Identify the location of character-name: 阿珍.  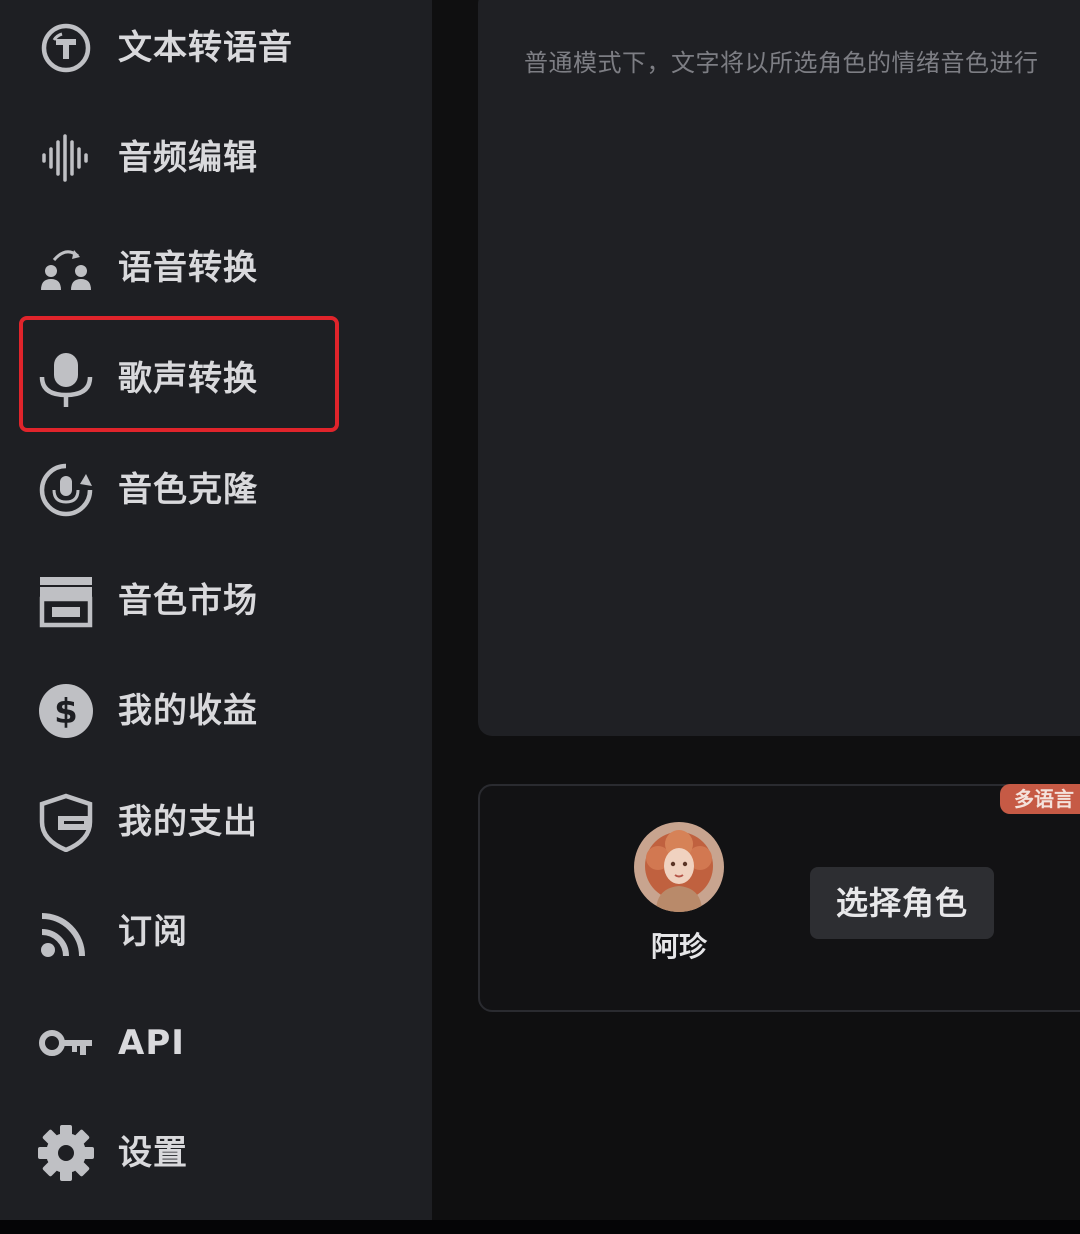
(678, 946).